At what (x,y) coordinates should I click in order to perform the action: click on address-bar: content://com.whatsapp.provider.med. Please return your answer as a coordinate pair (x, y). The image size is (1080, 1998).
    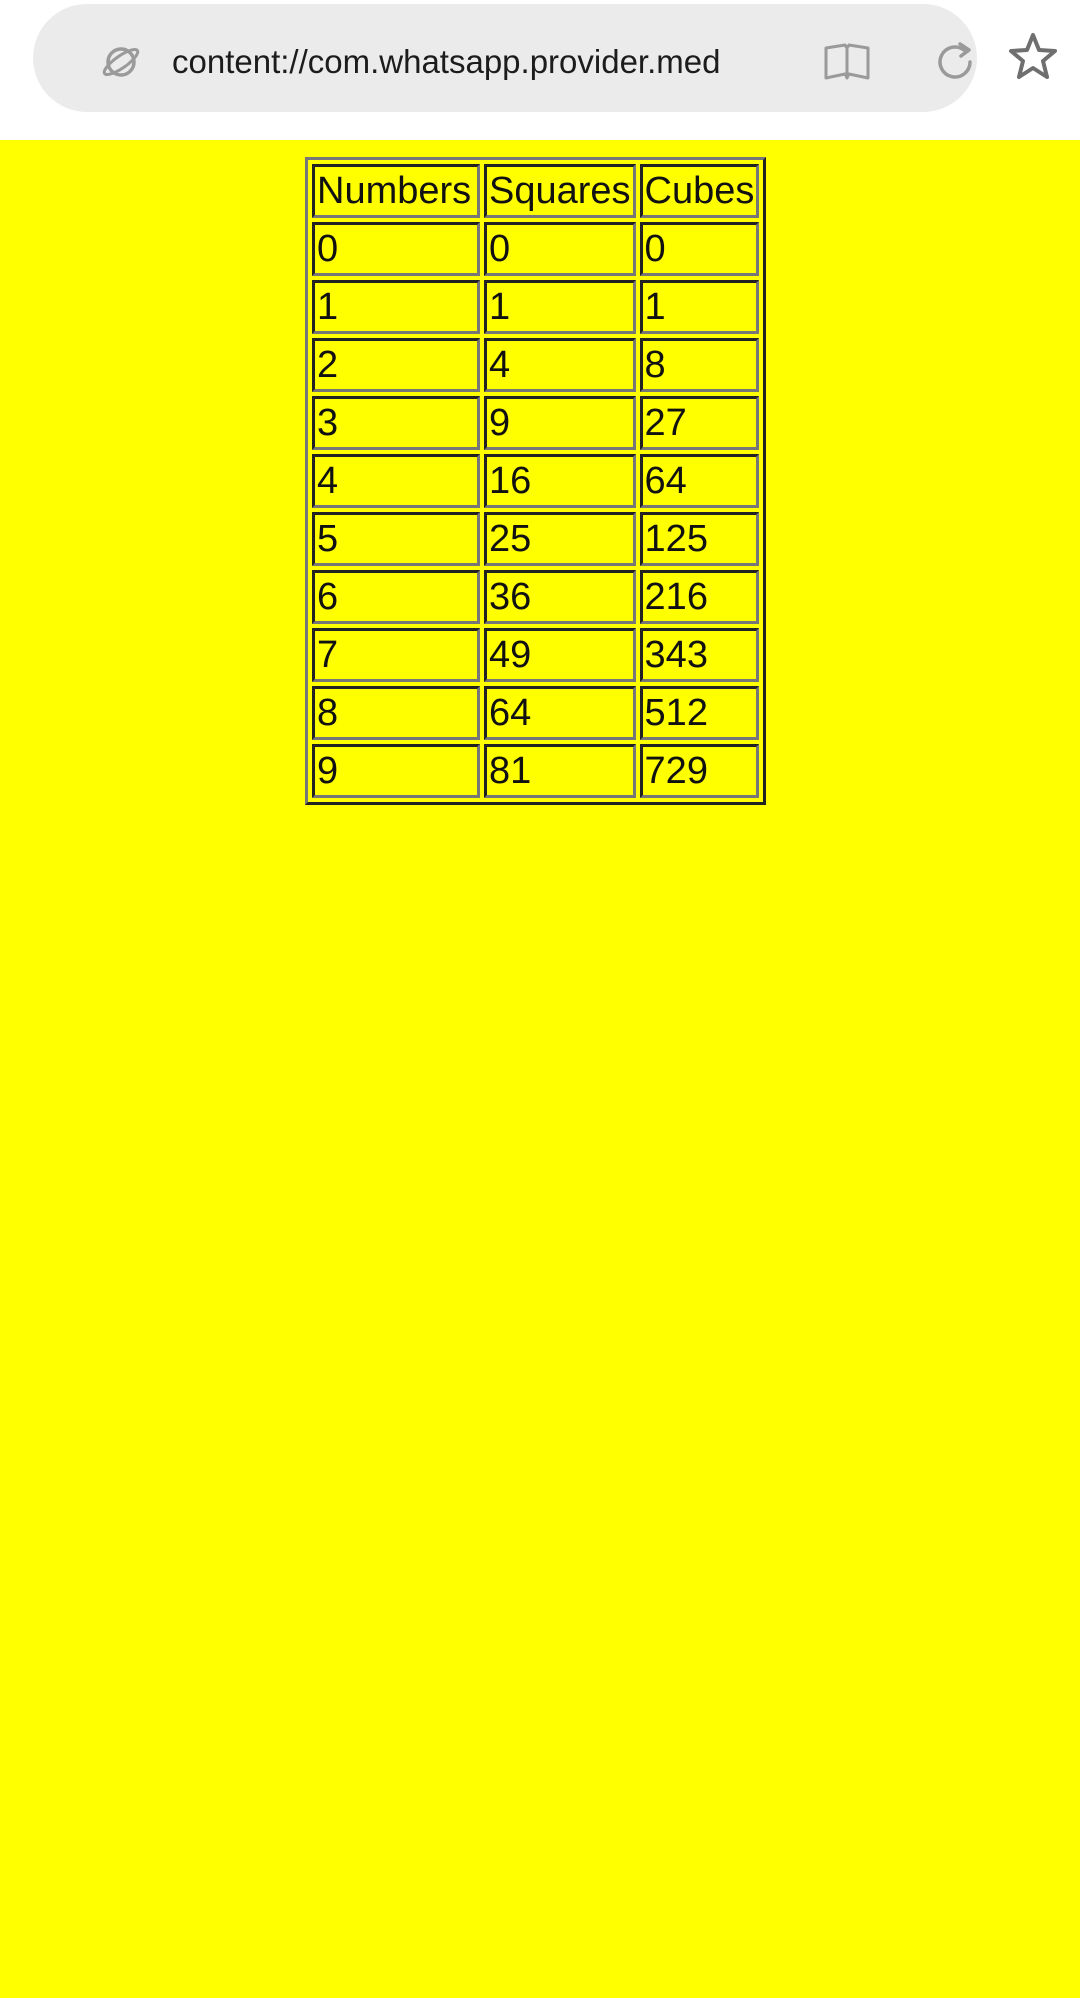
    Looking at the image, I should click on (505, 58).